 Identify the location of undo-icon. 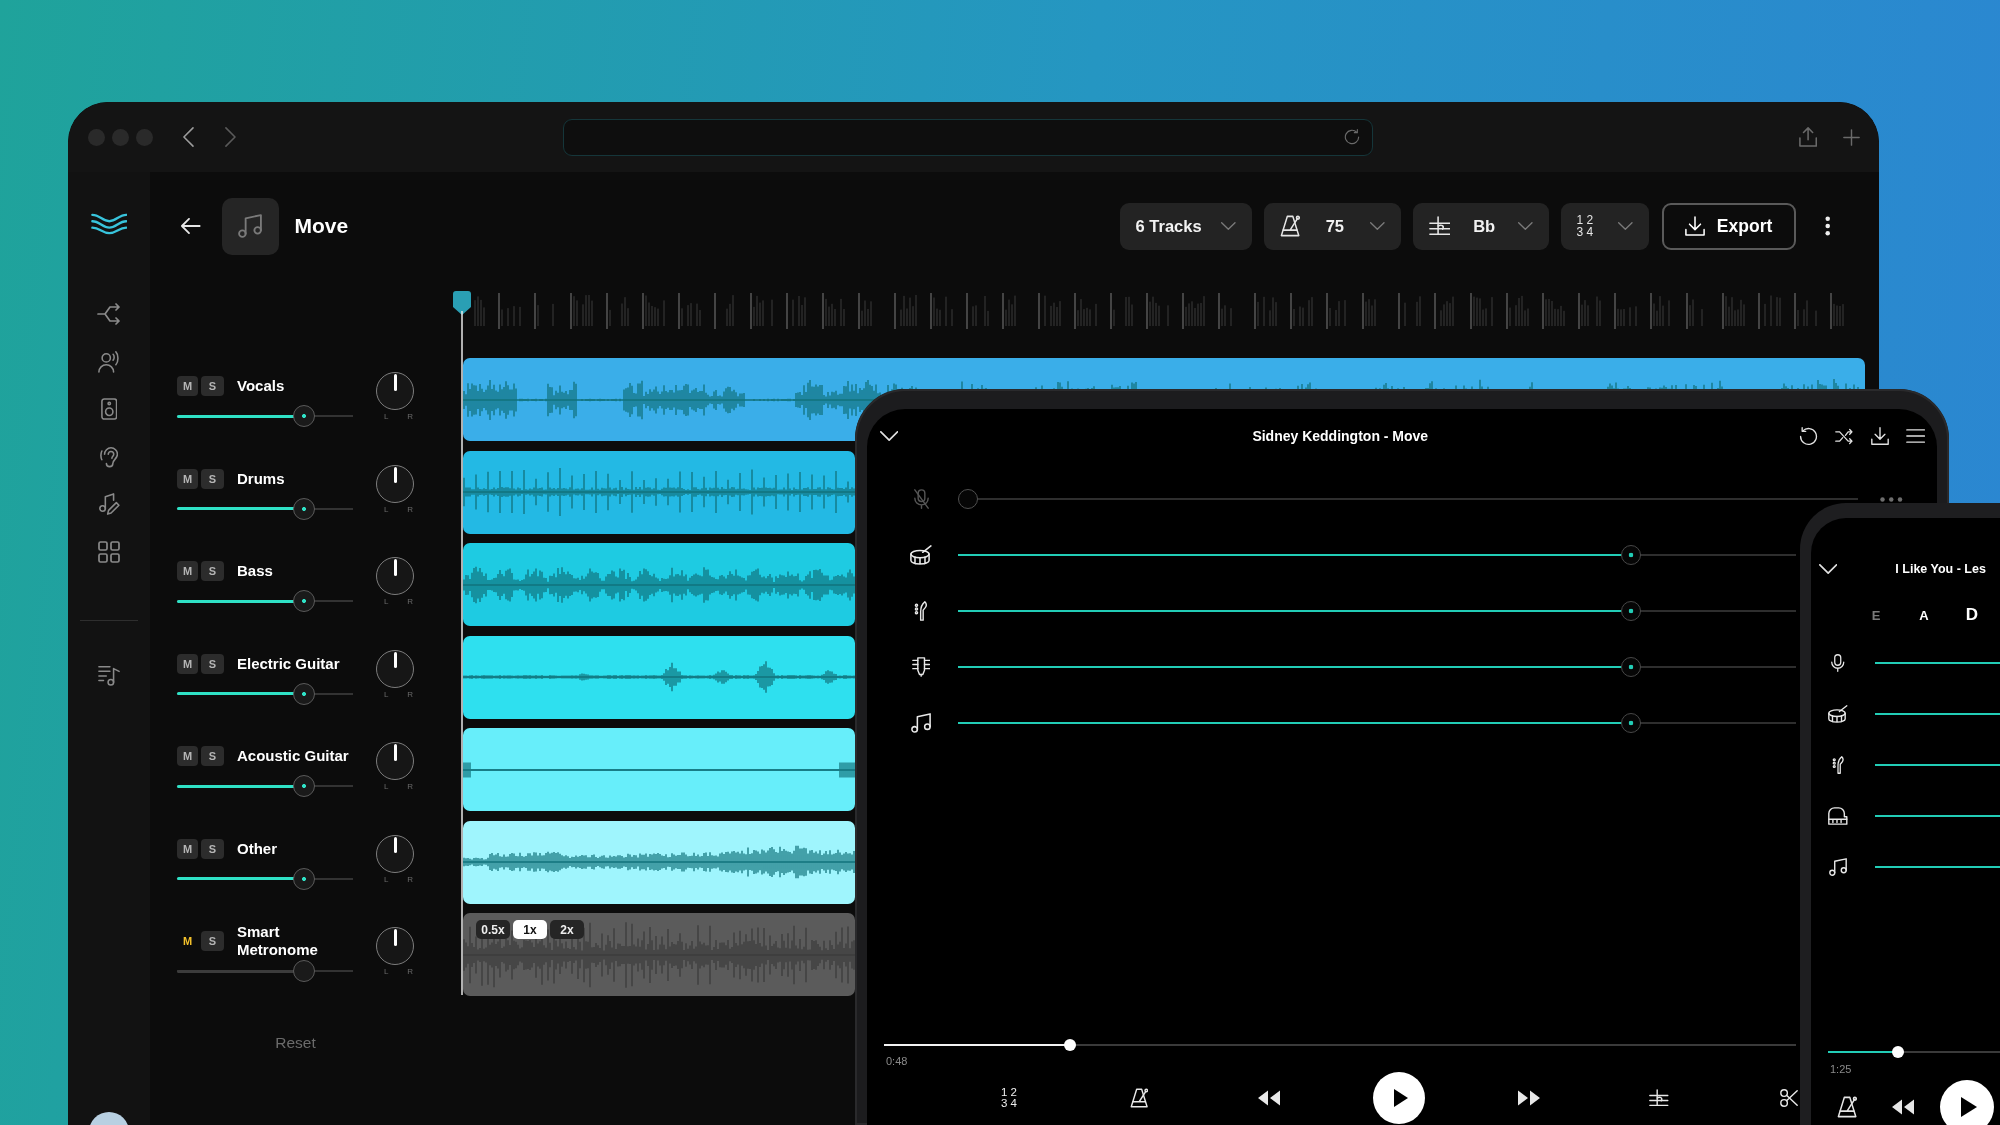
(1809, 436).